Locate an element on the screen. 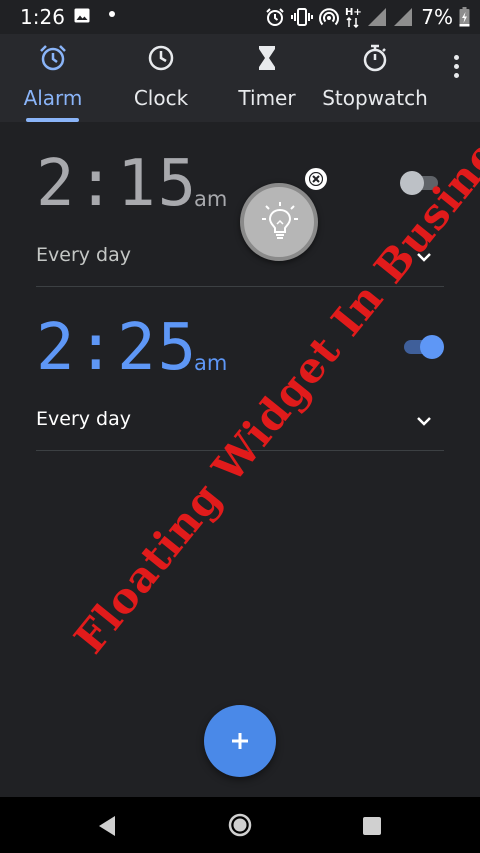  status-icons: H+ 7% is located at coordinates (367, 17).